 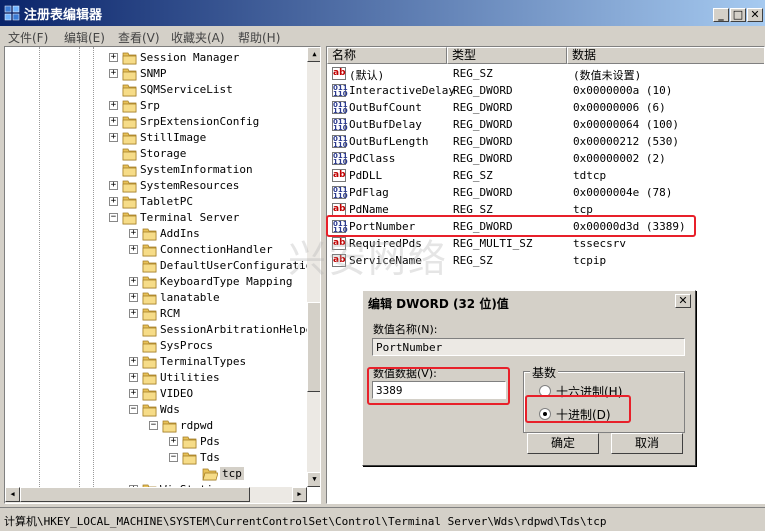 What do you see at coordinates (155, 282) in the screenshot?
I see `tree-node: + KeyboardType Mapping` at bounding box center [155, 282].